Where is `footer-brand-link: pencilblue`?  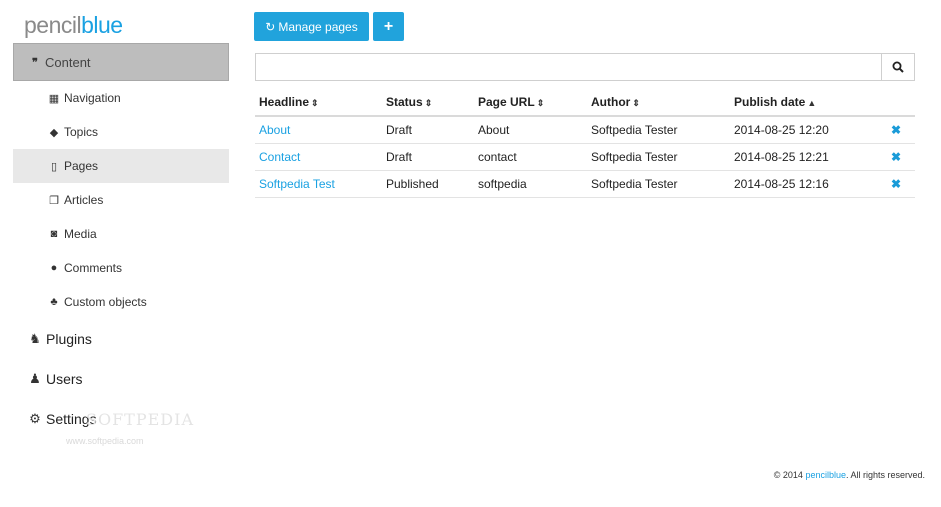
footer-brand-link: pencilblue is located at coordinates (825, 475).